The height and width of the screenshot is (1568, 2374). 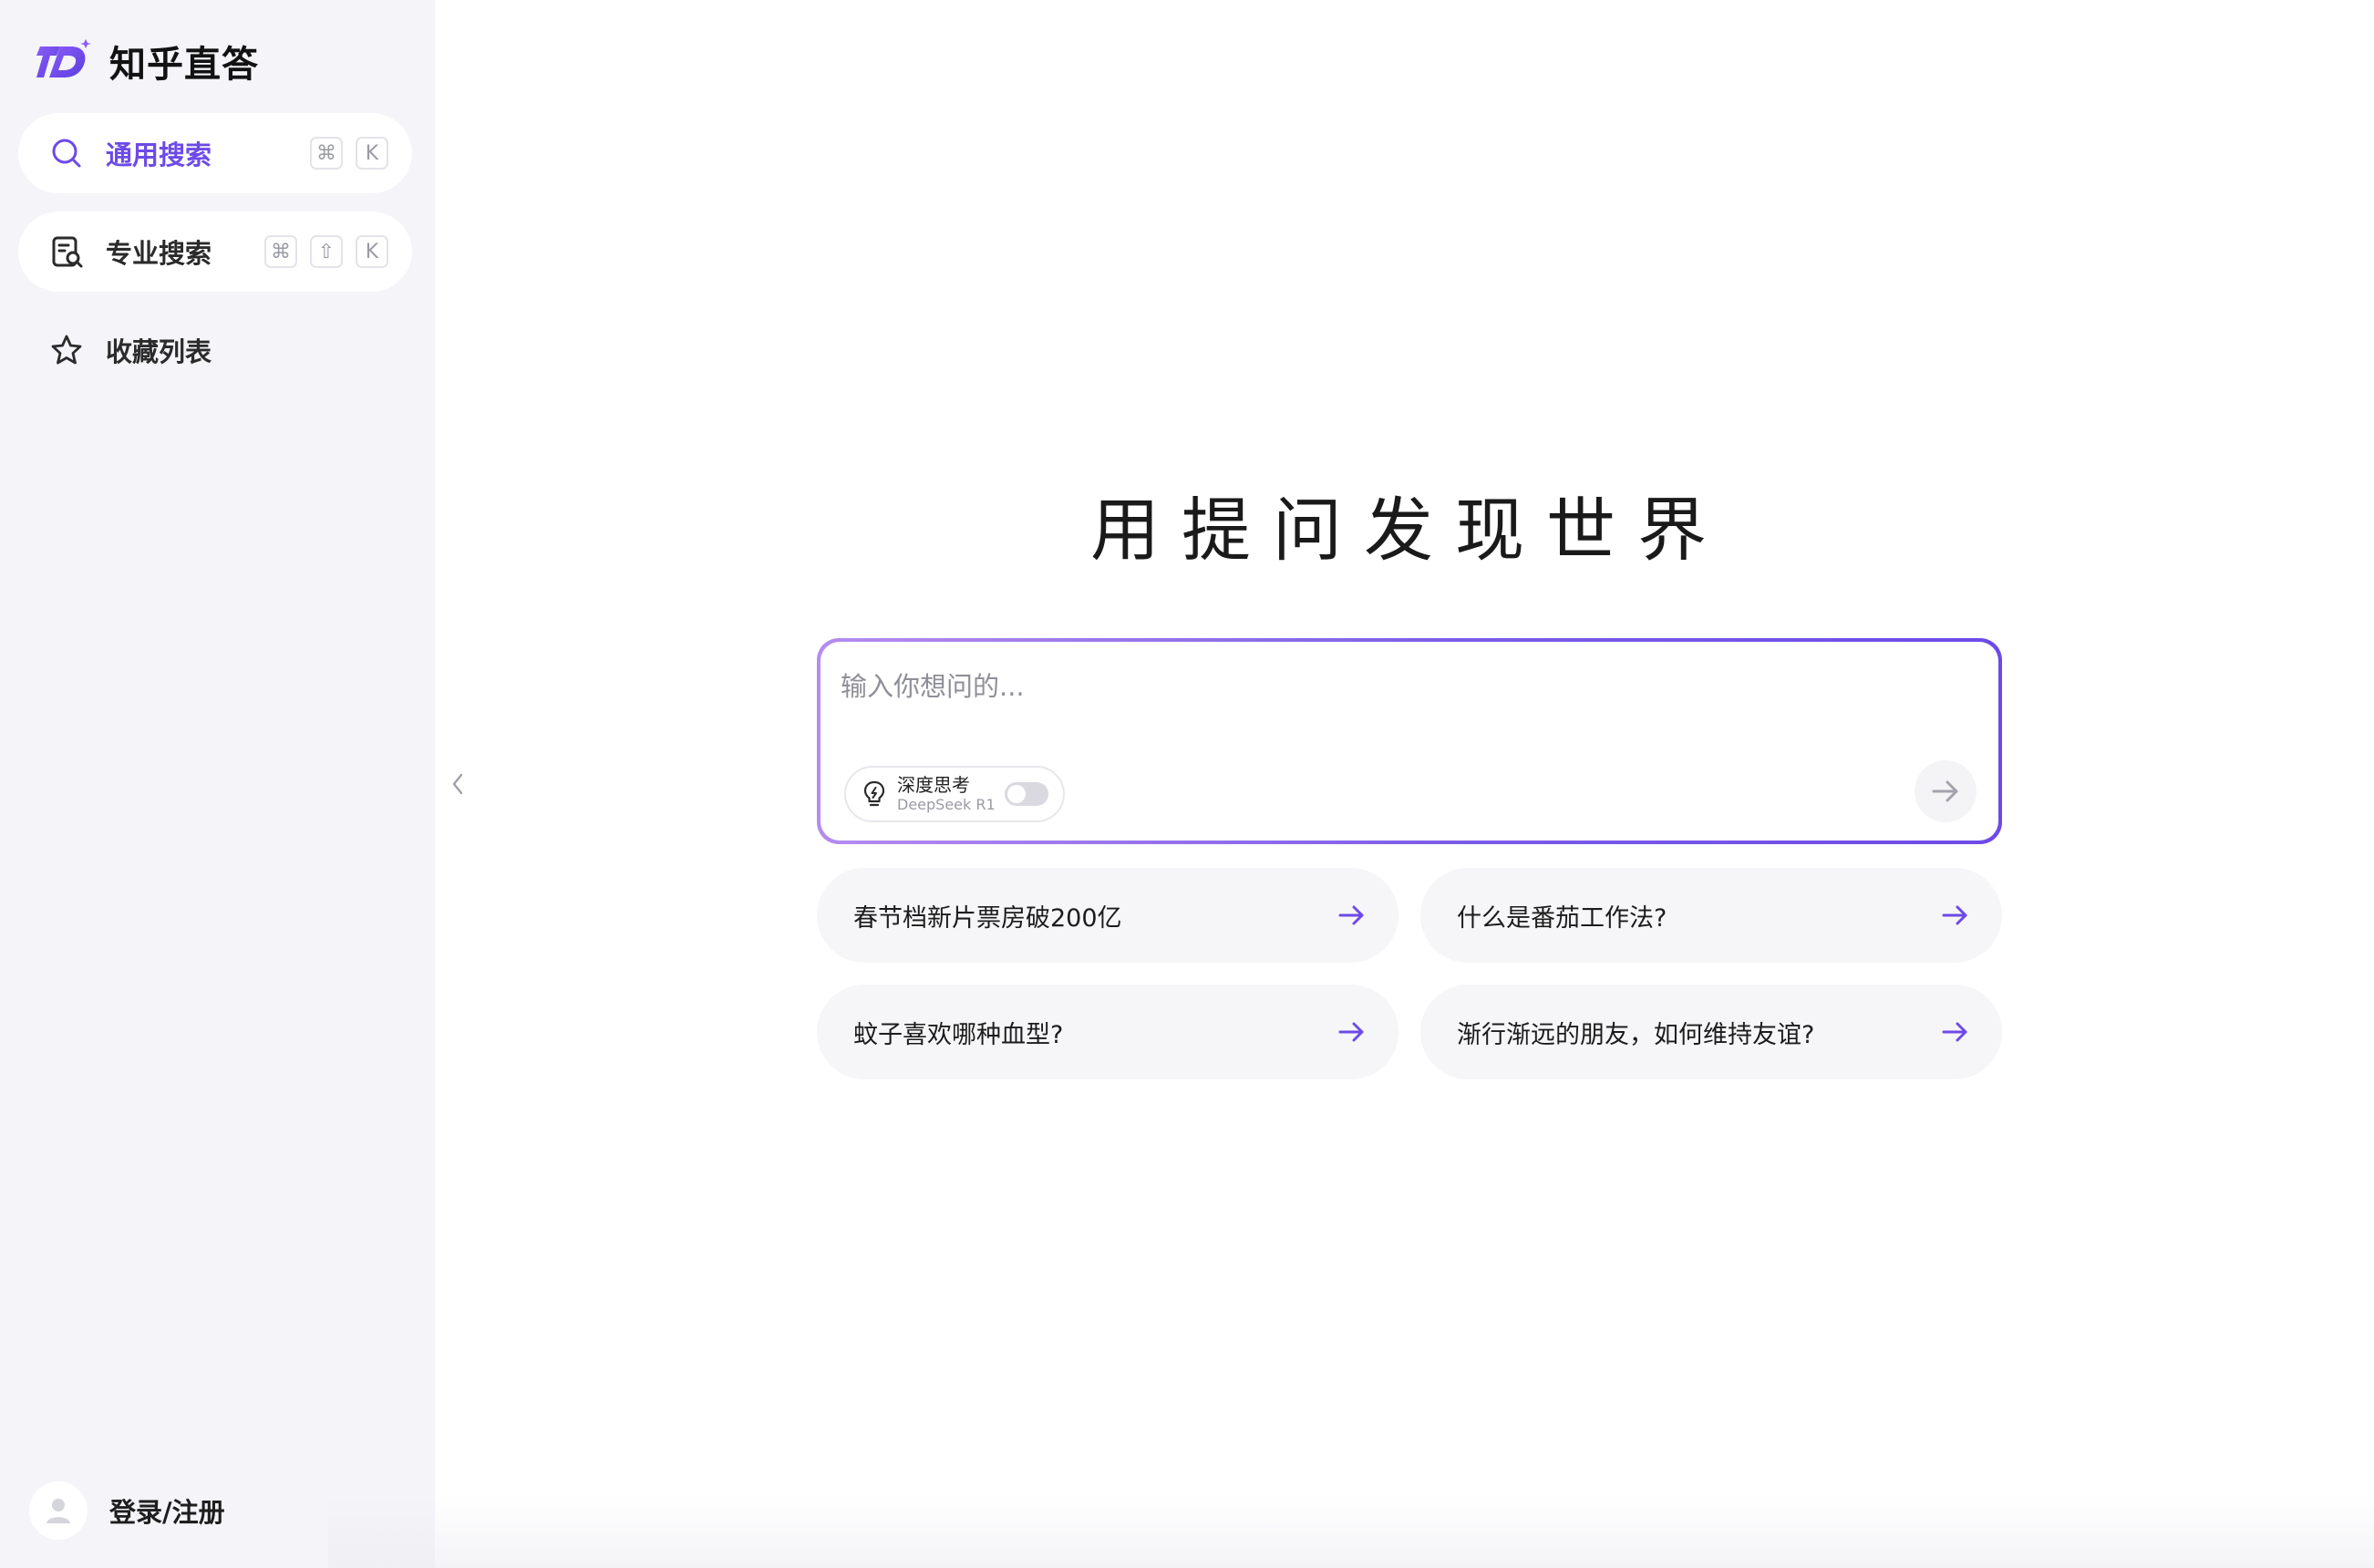 I want to click on collapse-sidebar-chevron-left-icon, so click(x=458, y=784).